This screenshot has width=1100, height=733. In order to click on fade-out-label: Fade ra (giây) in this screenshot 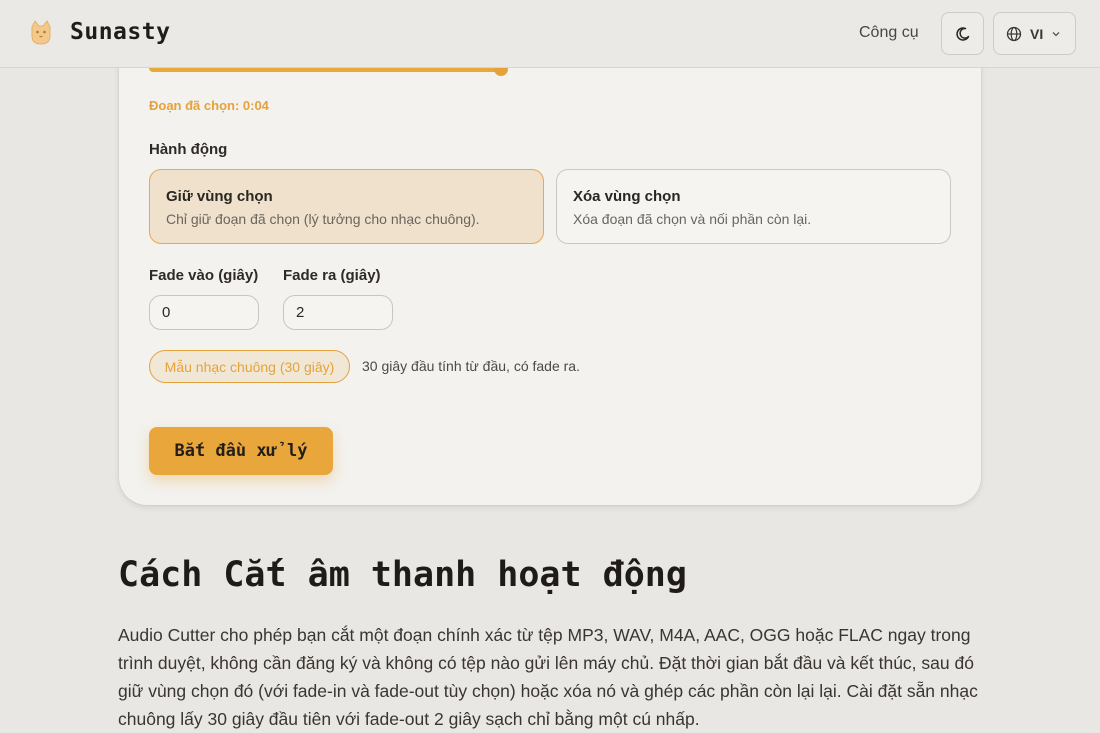, I will do `click(332, 275)`.